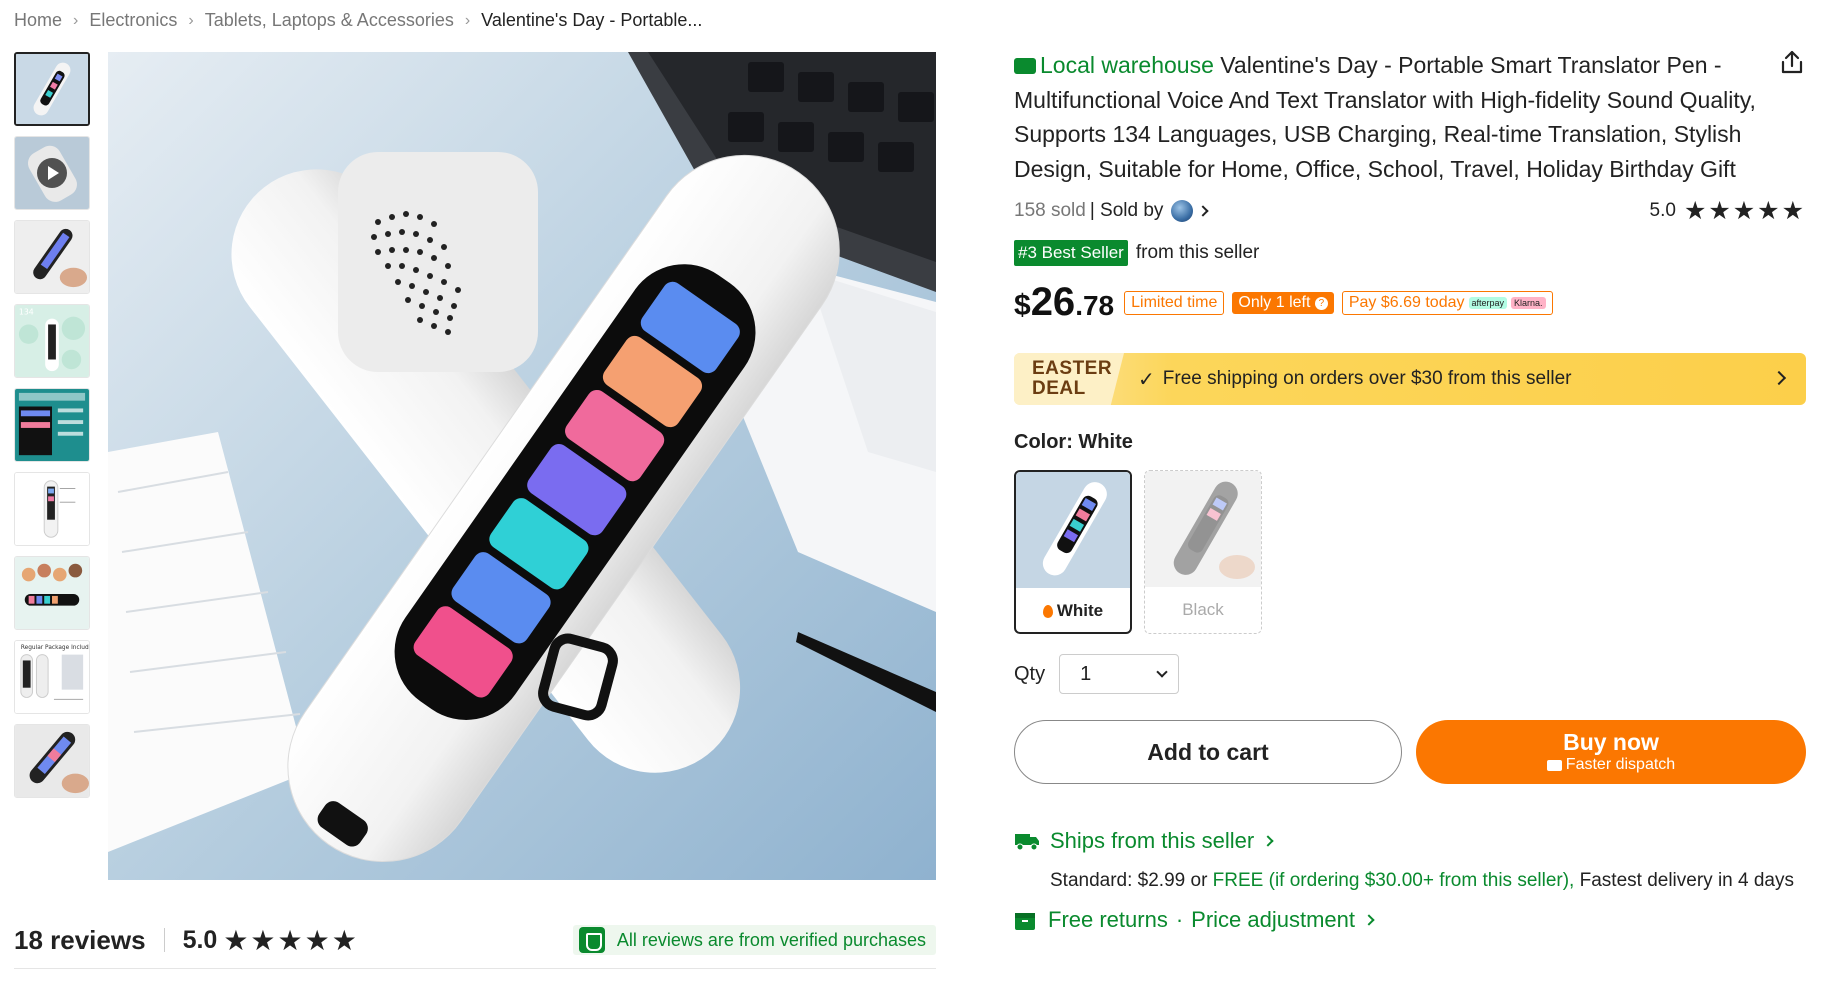  What do you see at coordinates (1410, 841) in the screenshot?
I see `ships-from-seller-link: Ships from this seller` at bounding box center [1410, 841].